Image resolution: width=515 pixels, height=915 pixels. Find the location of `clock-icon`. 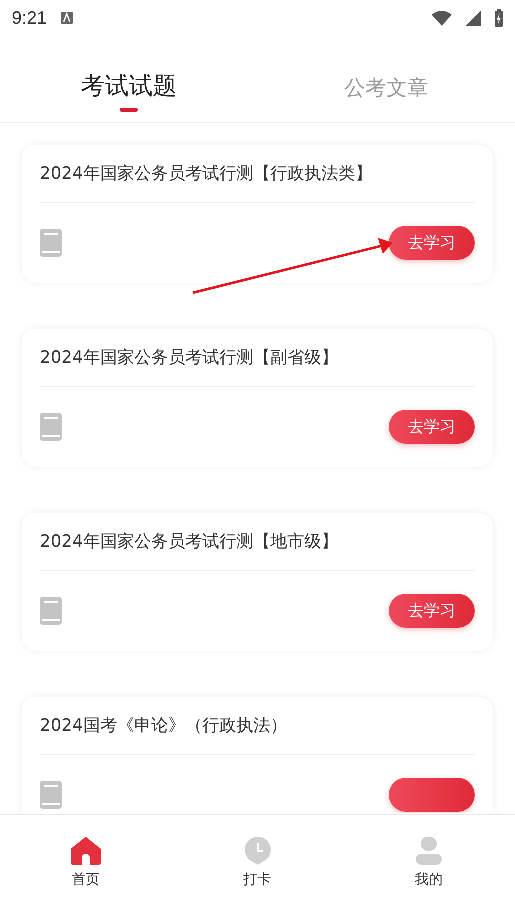

clock-icon is located at coordinates (258, 851).